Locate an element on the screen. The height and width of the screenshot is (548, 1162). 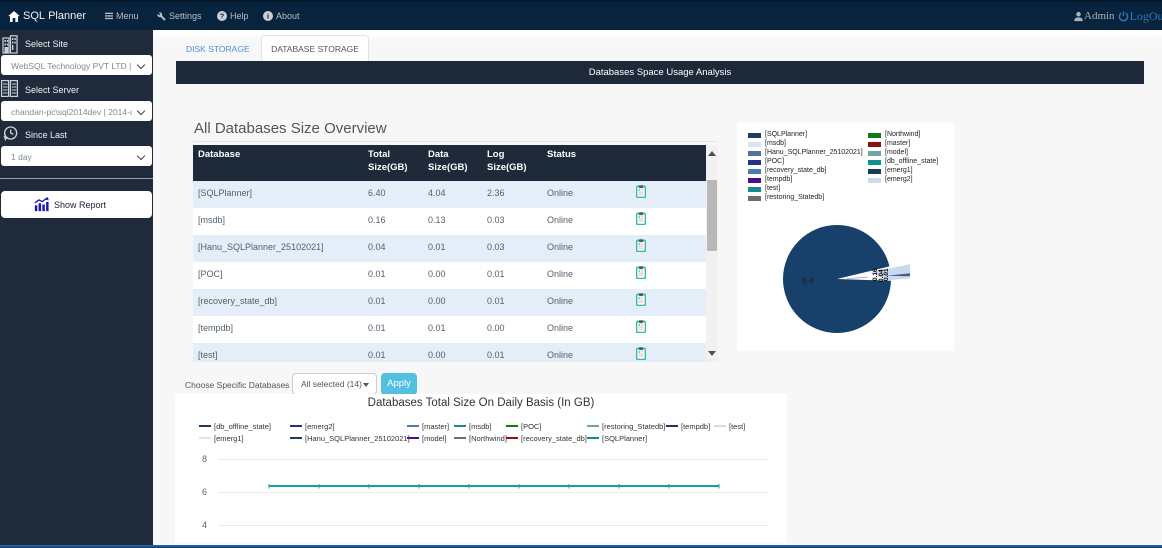
svg-text: 0.01 is located at coordinates (886, 274).